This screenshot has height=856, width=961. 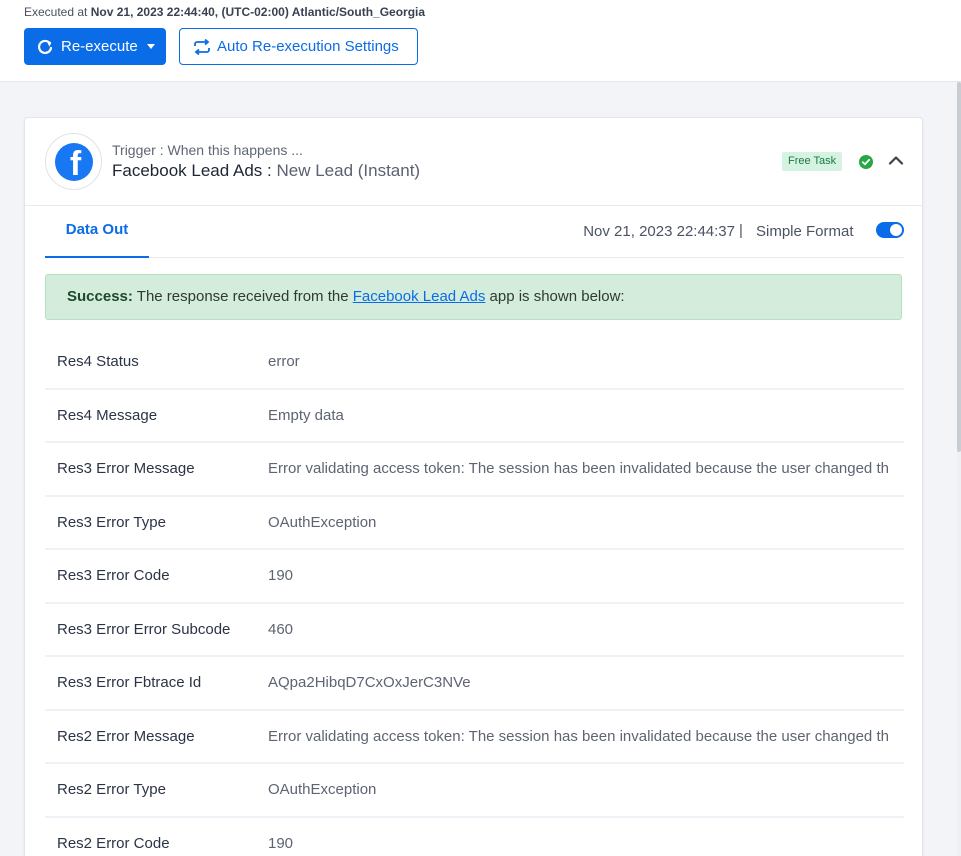 What do you see at coordinates (45, 46) in the screenshot?
I see `refresh-icon` at bounding box center [45, 46].